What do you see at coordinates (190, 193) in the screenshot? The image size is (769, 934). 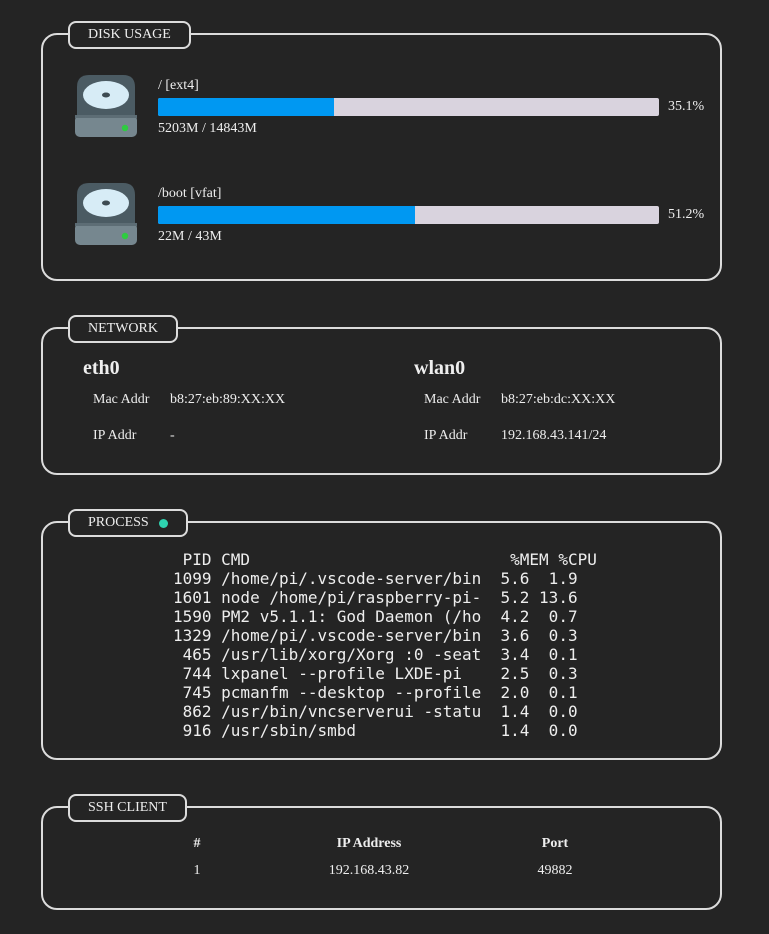 I see `disk-label: /boot [vfat]` at bounding box center [190, 193].